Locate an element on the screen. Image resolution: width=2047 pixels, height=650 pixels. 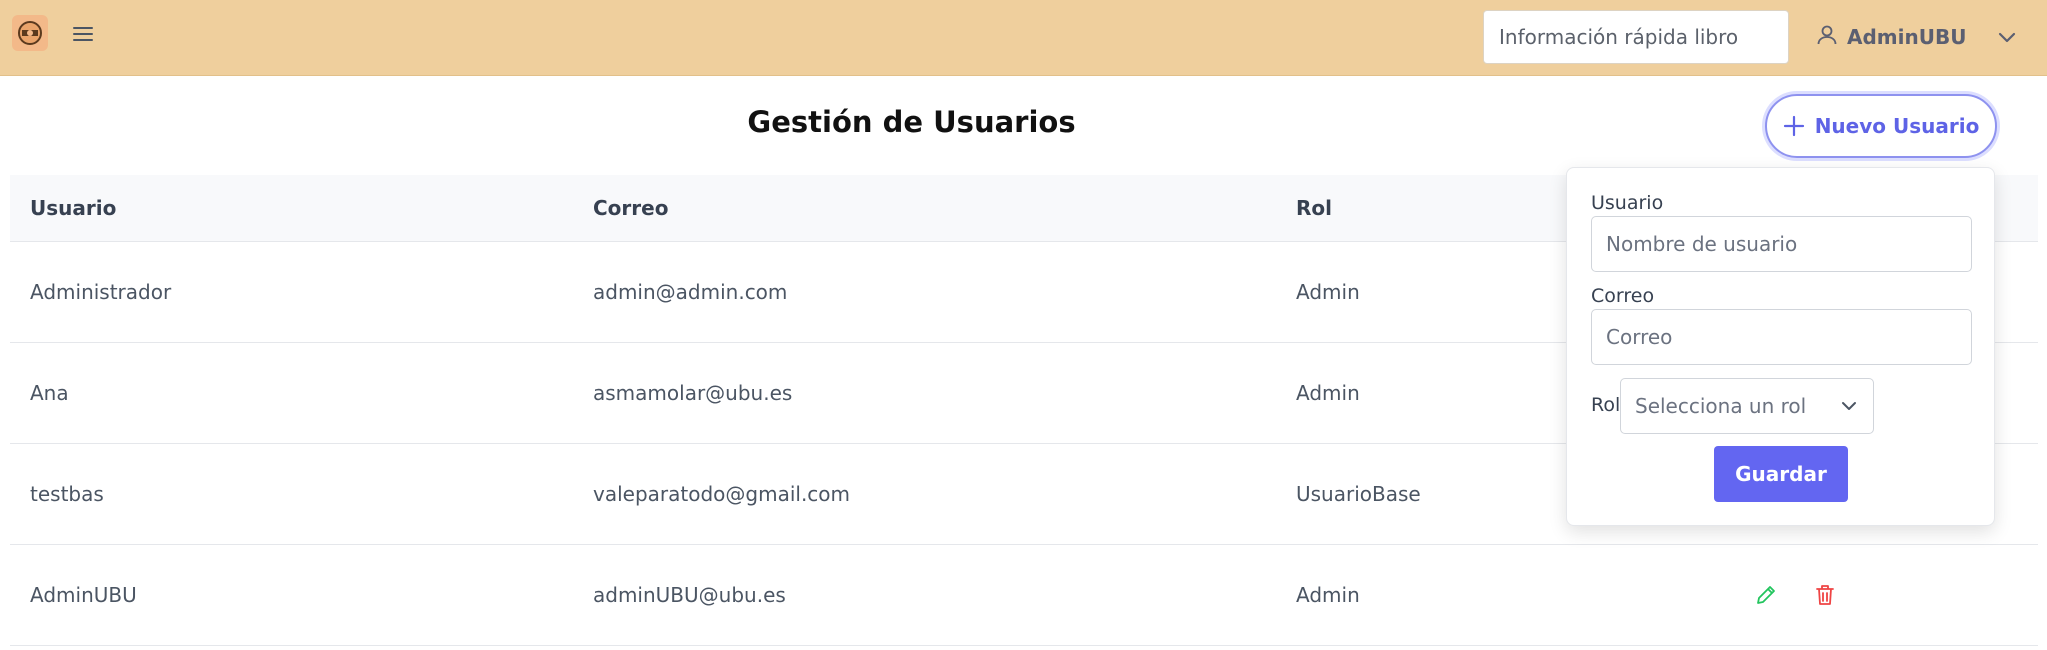
save-button: Guardar is located at coordinates (1781, 474).